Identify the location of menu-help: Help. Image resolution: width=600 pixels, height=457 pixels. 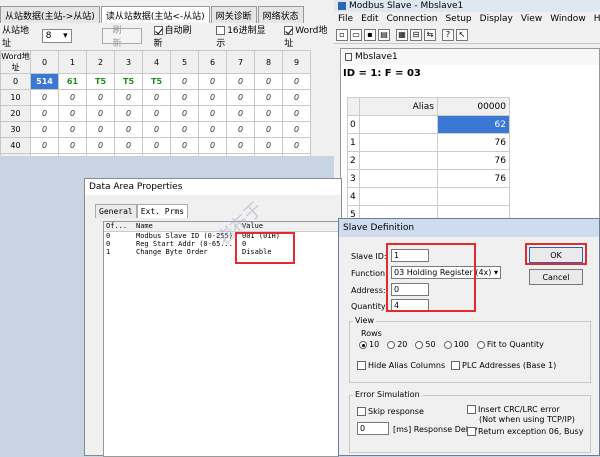
(595, 19).